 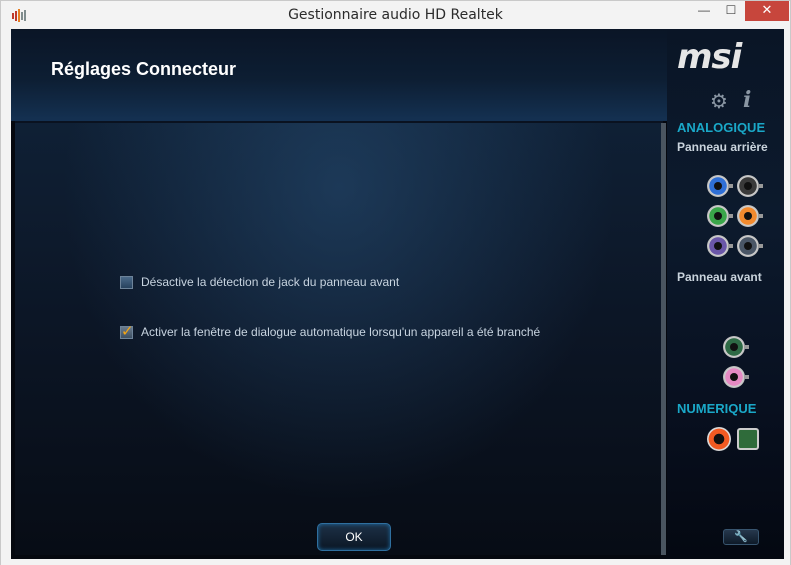 What do you see at coordinates (748, 439) in the screenshot?
I see `digital-optical-icon` at bounding box center [748, 439].